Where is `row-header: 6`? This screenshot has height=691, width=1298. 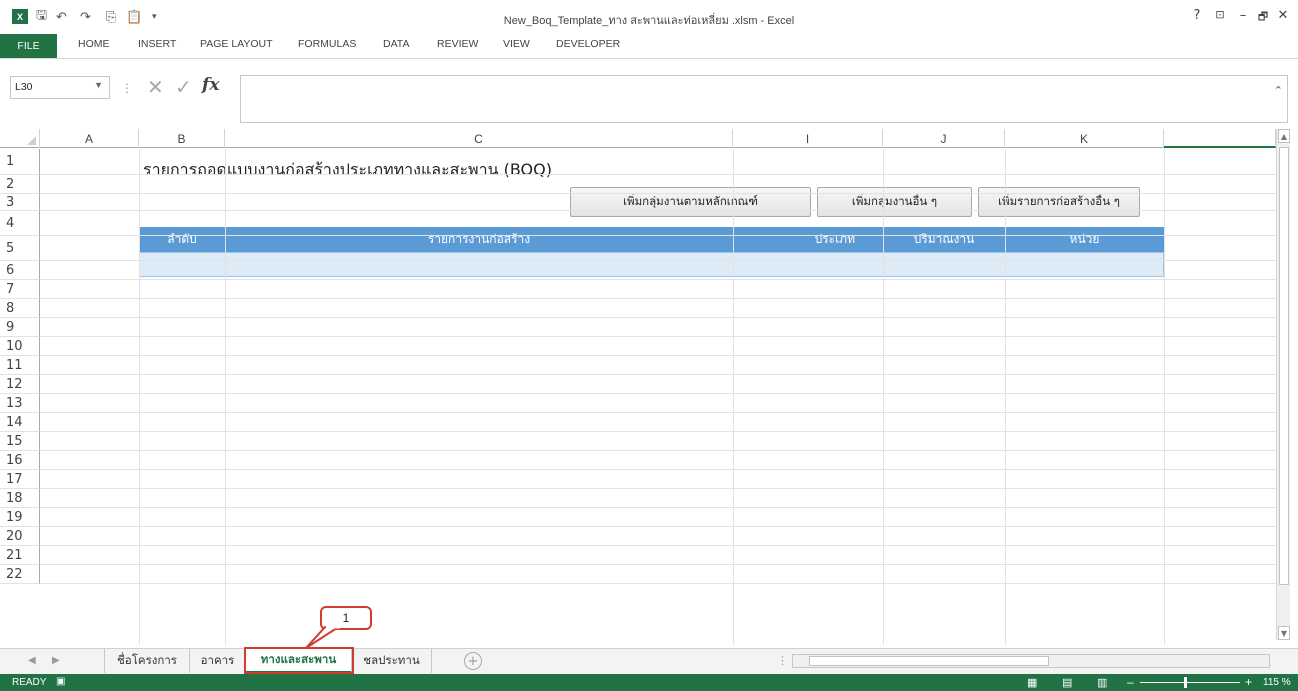 row-header: 6 is located at coordinates (20, 270).